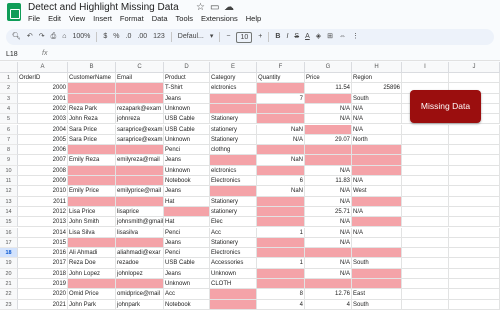 The image size is (500, 329). I want to click on column-header-g: G, so click(328, 67).